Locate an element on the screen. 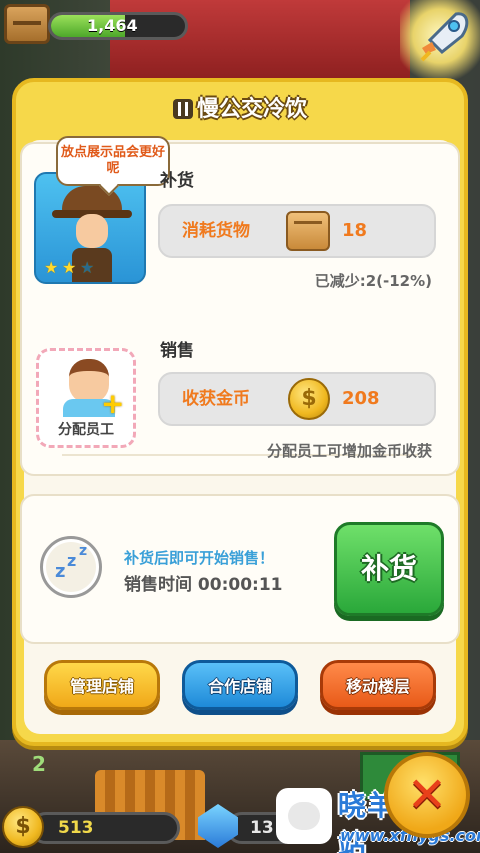 The height and width of the screenshot is (853, 480). income-label: 收获金币 is located at coordinates (216, 399).